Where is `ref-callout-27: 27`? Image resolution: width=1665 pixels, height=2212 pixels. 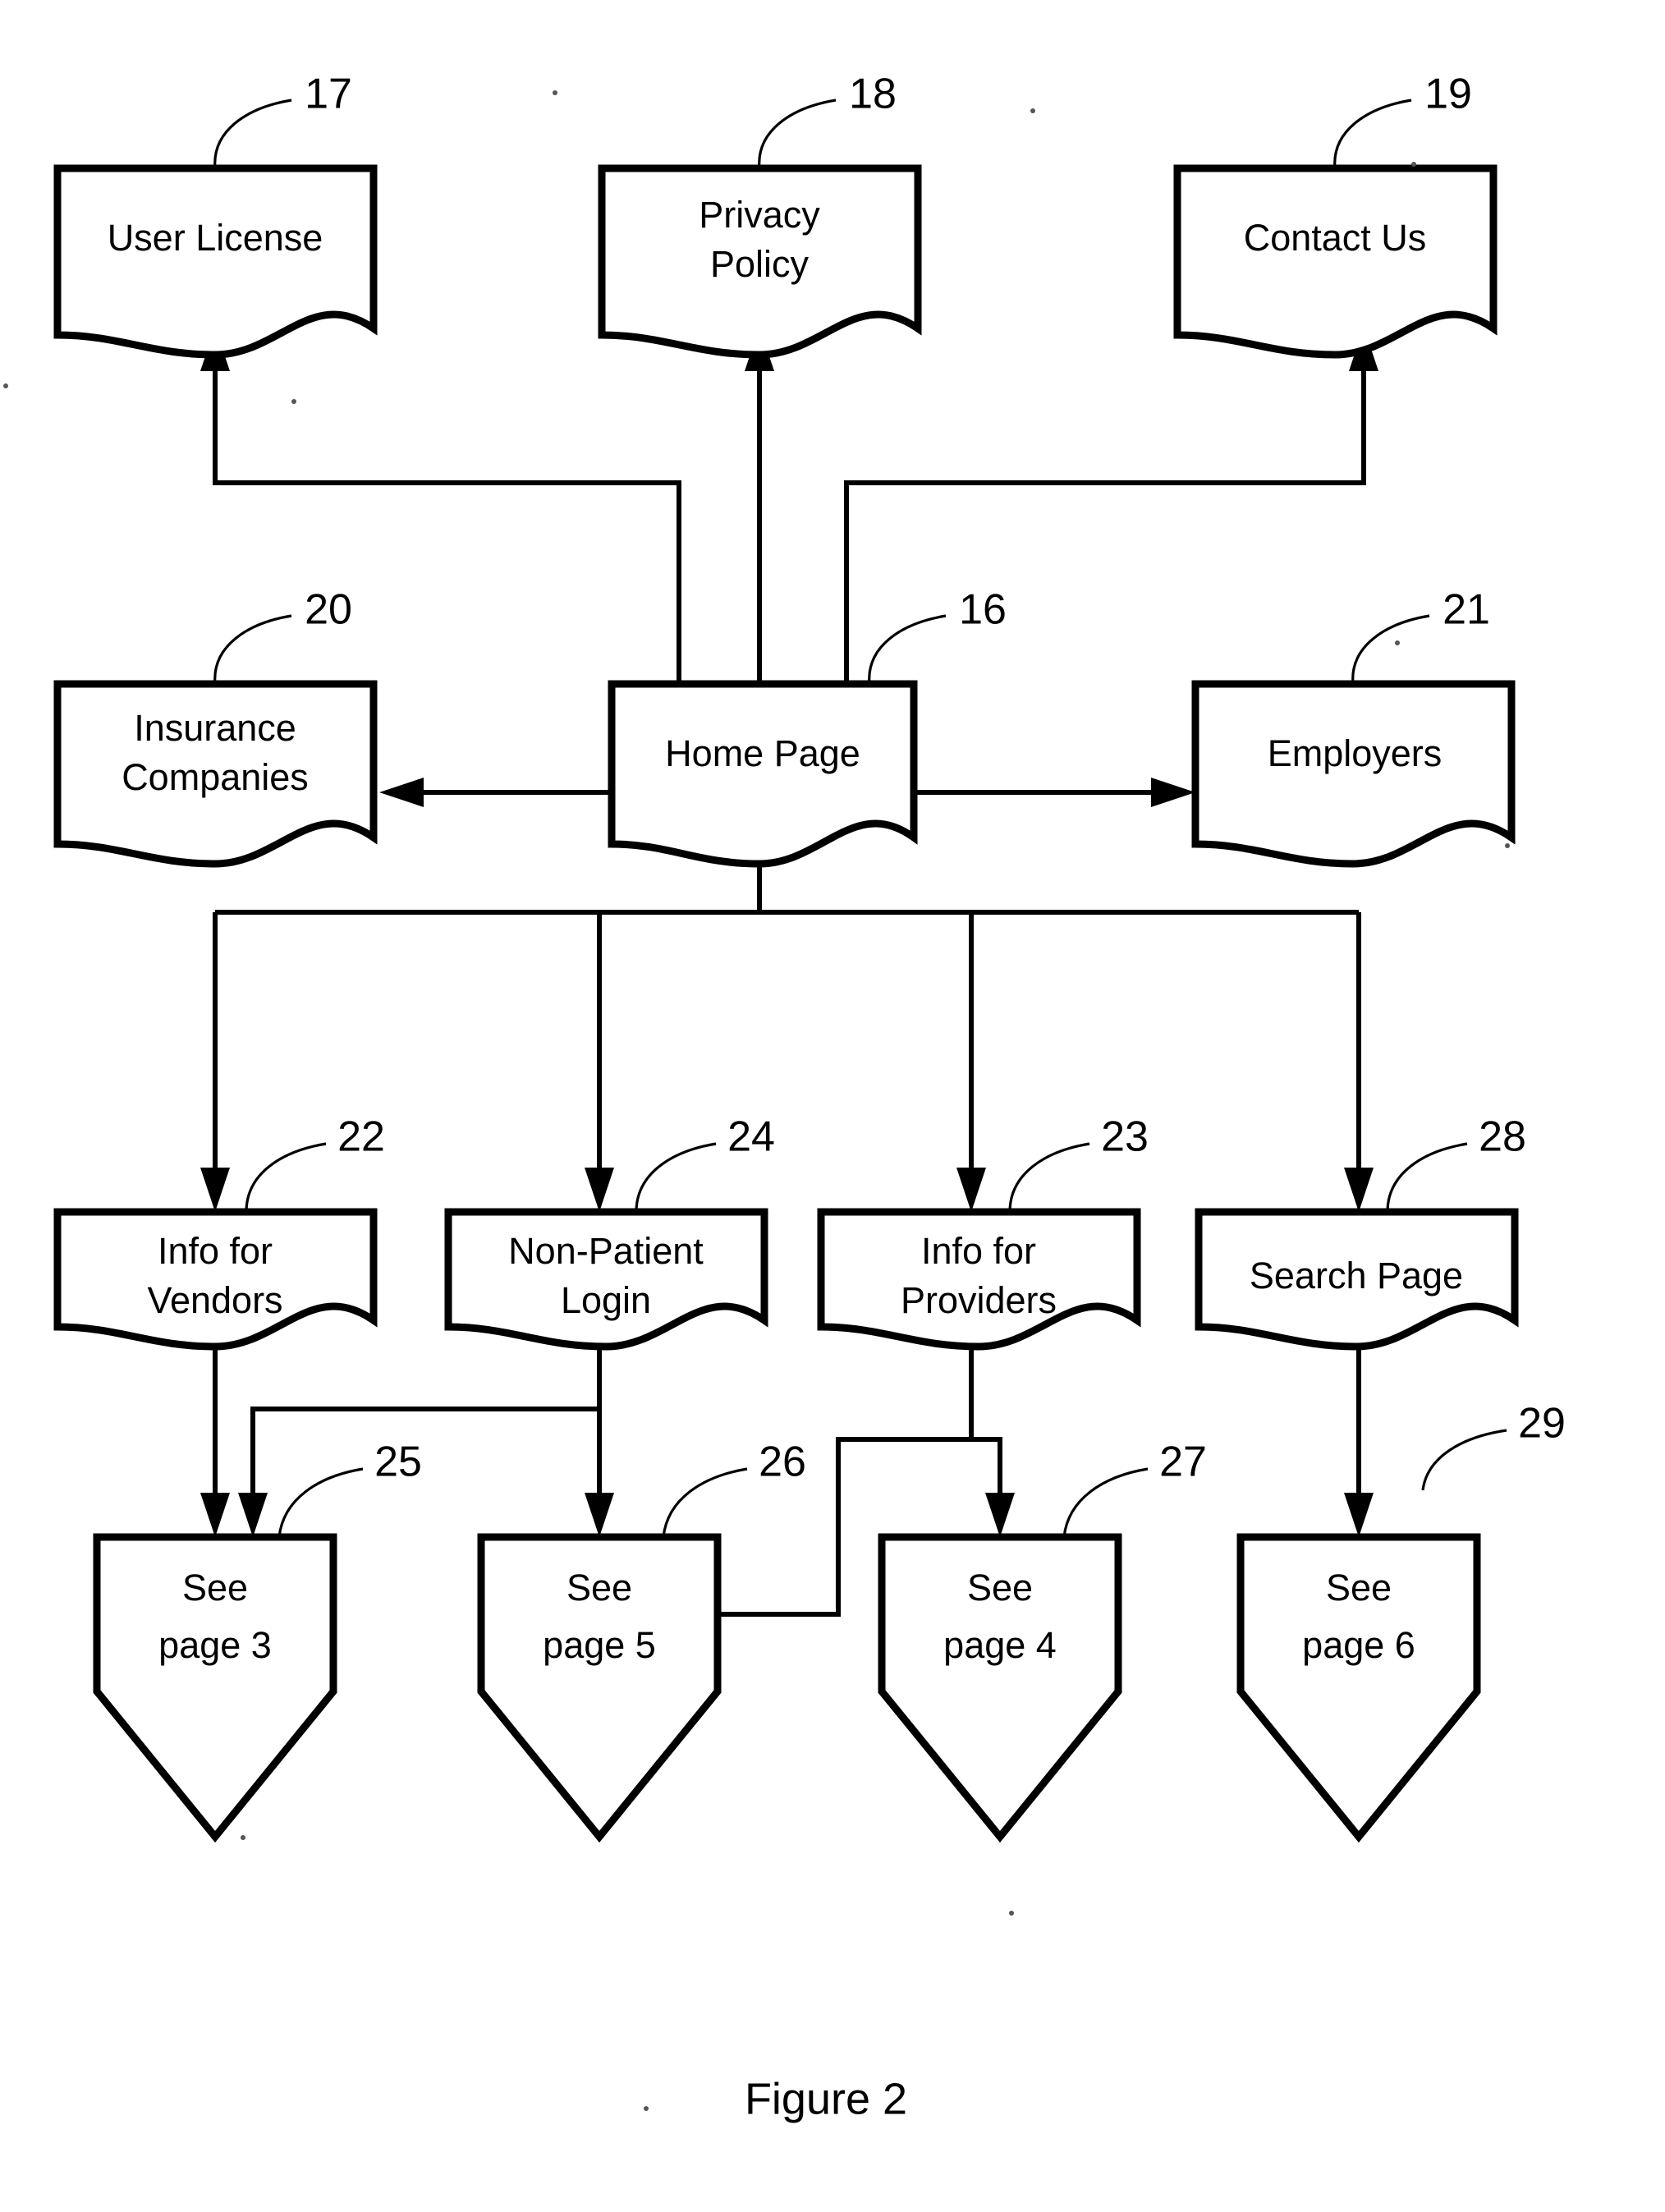 ref-callout-27: 27 is located at coordinates (1134, 1488).